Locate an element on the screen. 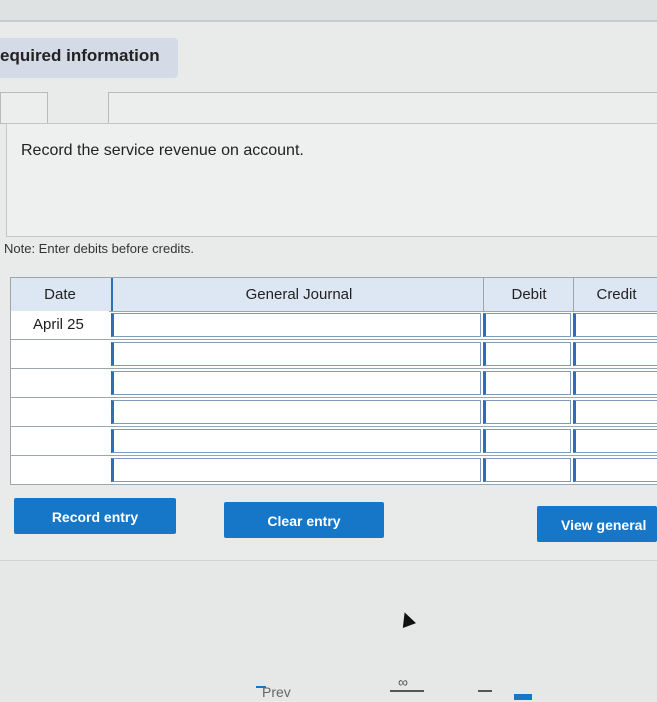  section-title: equired information is located at coordinates (80, 55).